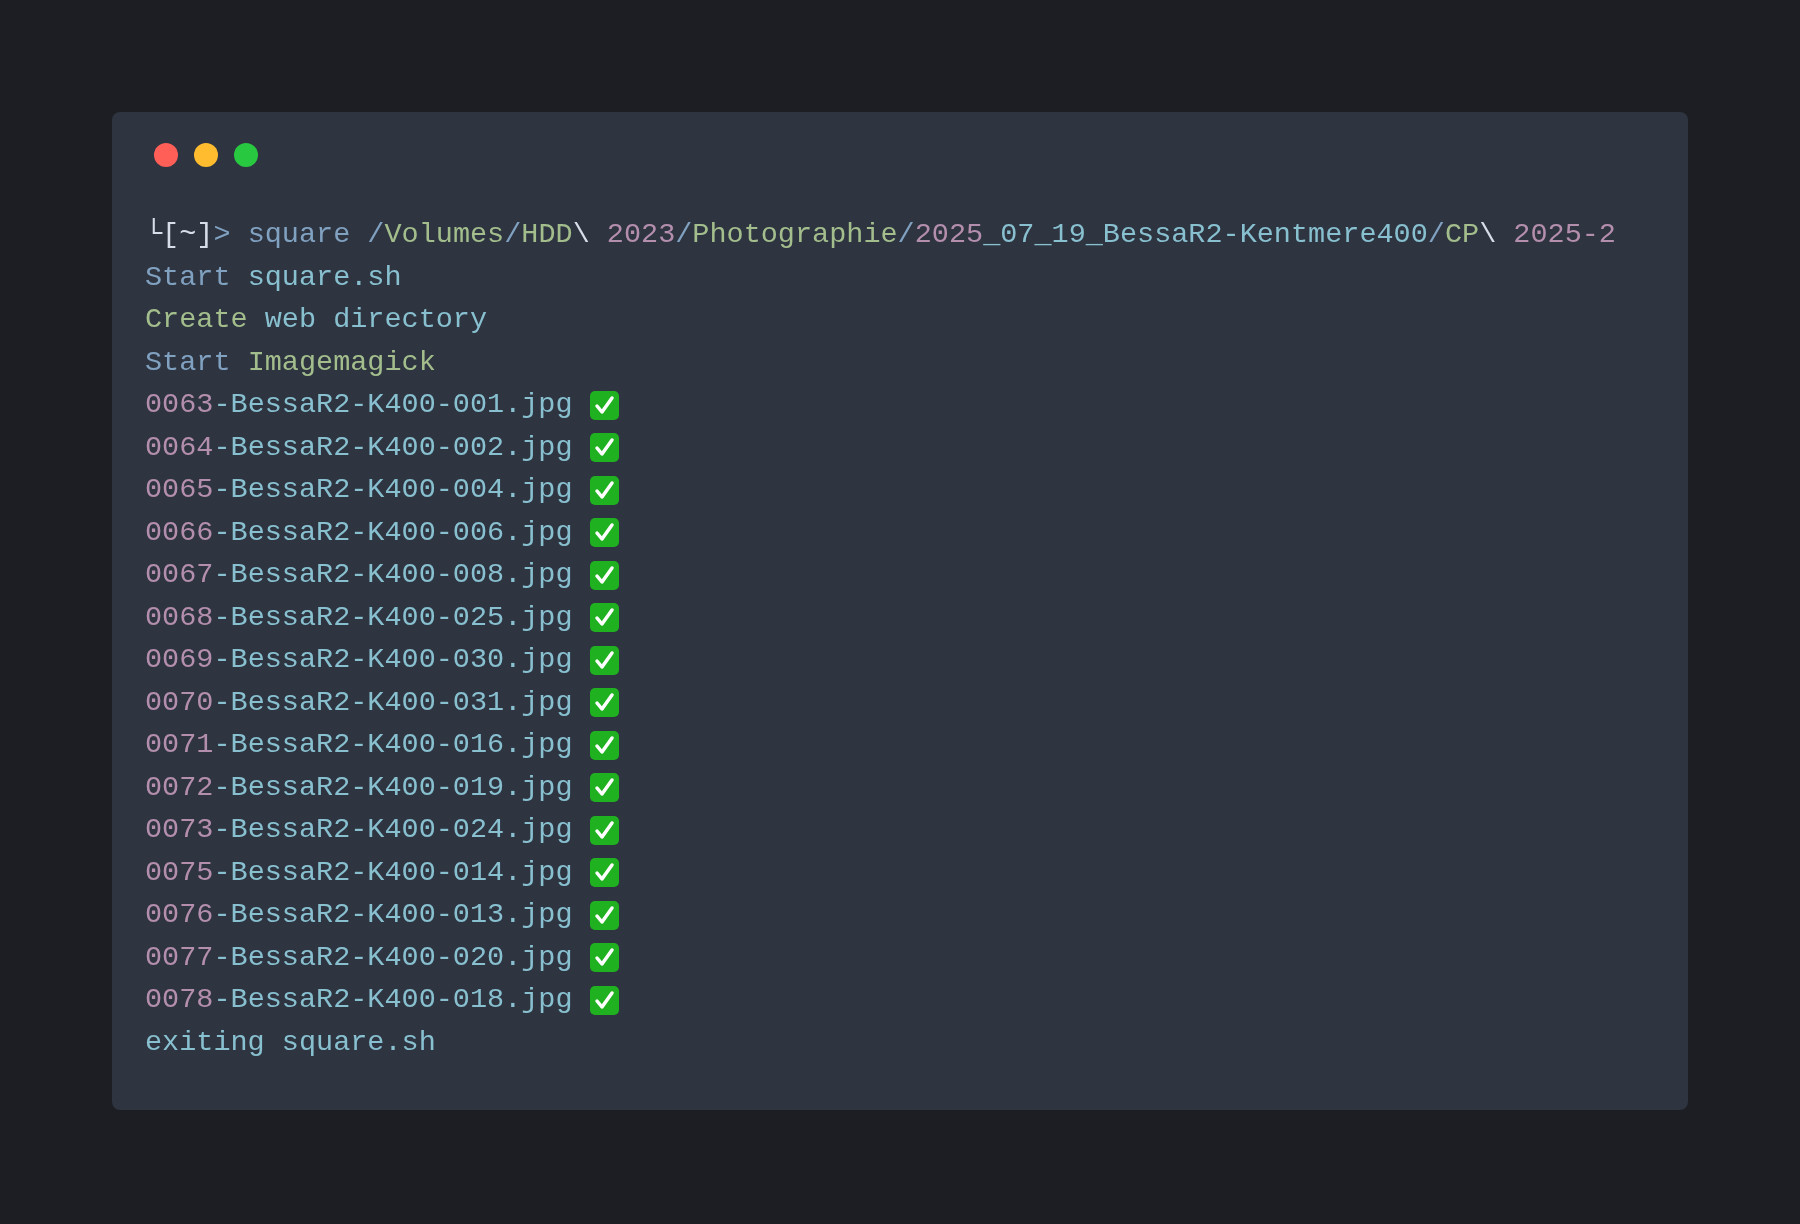 The width and height of the screenshot is (1800, 1224). What do you see at coordinates (359, 405) in the screenshot?
I see `terminal-line: 0063-BessaR2-K400-001.jpg` at bounding box center [359, 405].